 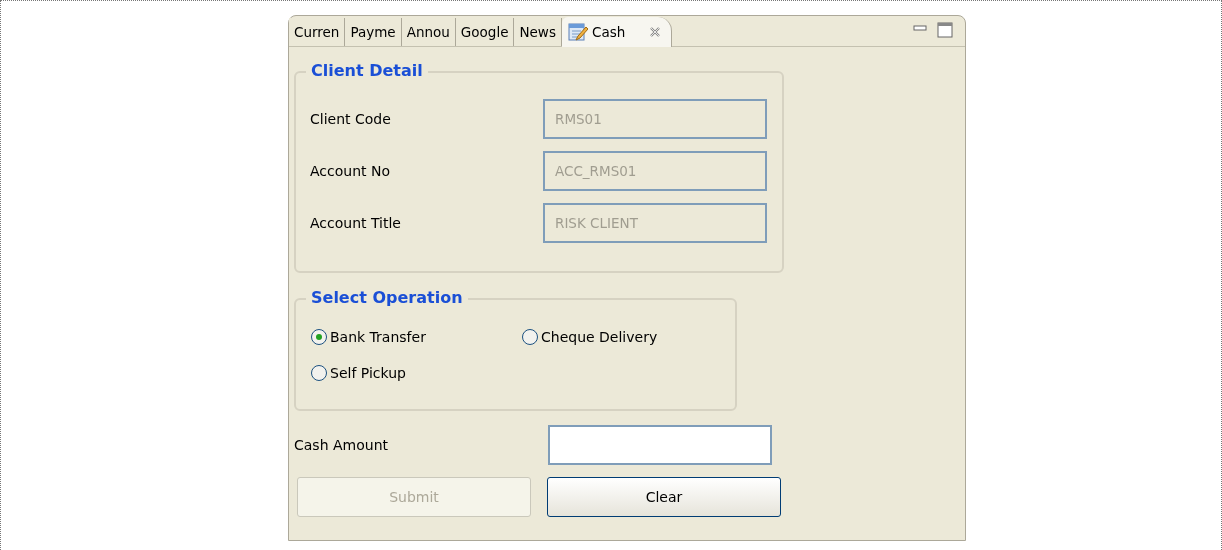 What do you see at coordinates (341, 445) in the screenshot?
I see `field-label: Cash Amount` at bounding box center [341, 445].